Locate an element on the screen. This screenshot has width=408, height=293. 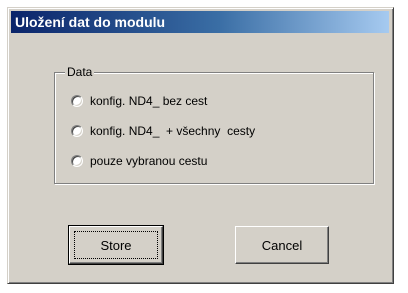
store-button: Store is located at coordinates (116, 245).